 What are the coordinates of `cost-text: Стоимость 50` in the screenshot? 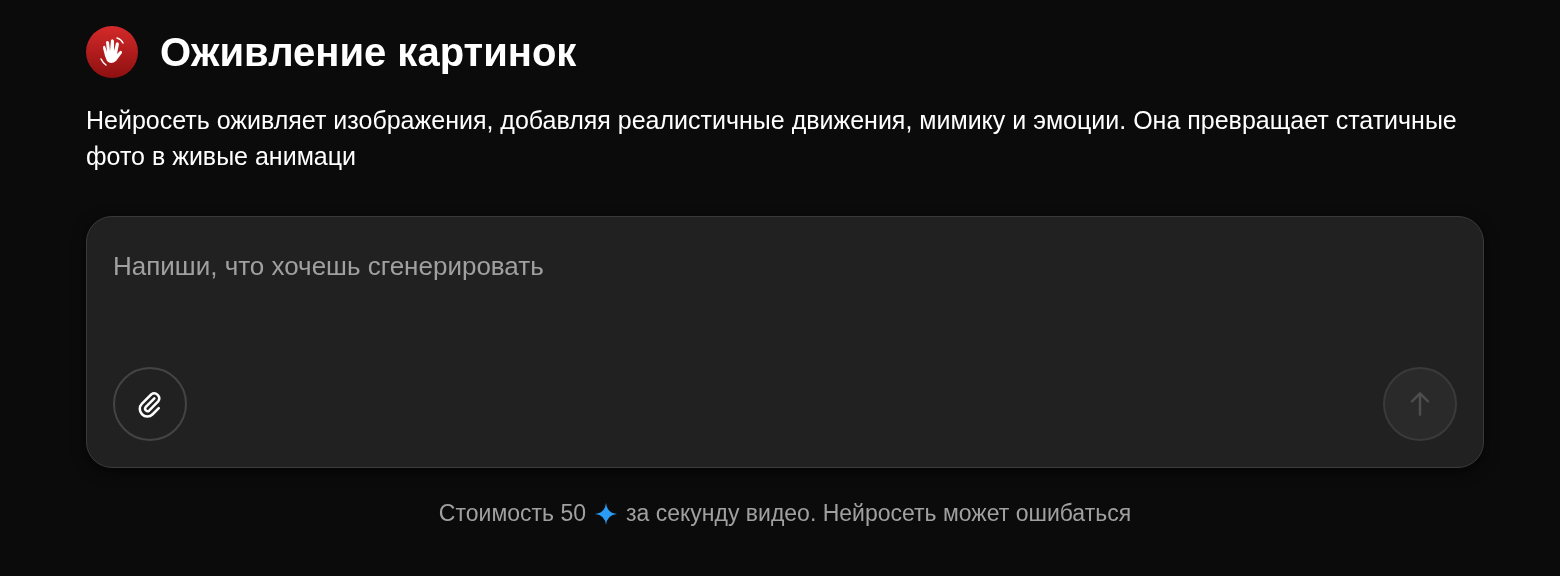 It's located at (512, 513).